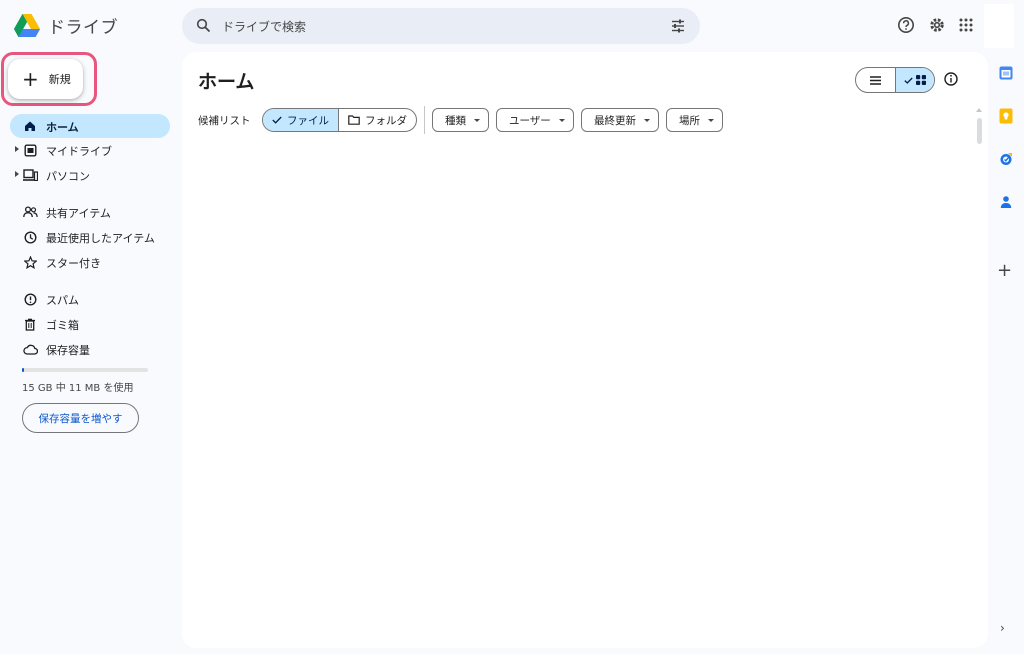 The height and width of the screenshot is (654, 1024). Describe the element at coordinates (23, 370) in the screenshot. I see `storage-meter-fill` at that location.